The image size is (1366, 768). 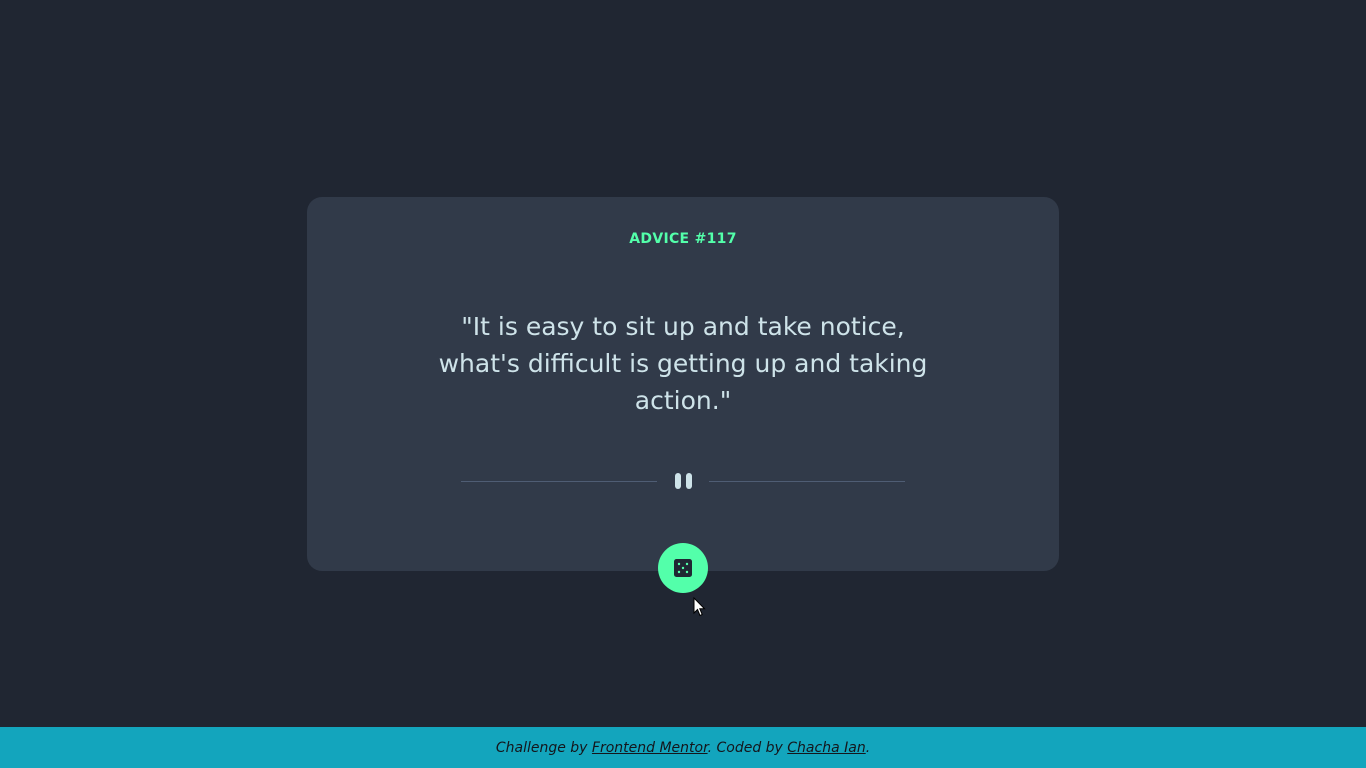 I want to click on generate-advice-button, so click(x=683, y=568).